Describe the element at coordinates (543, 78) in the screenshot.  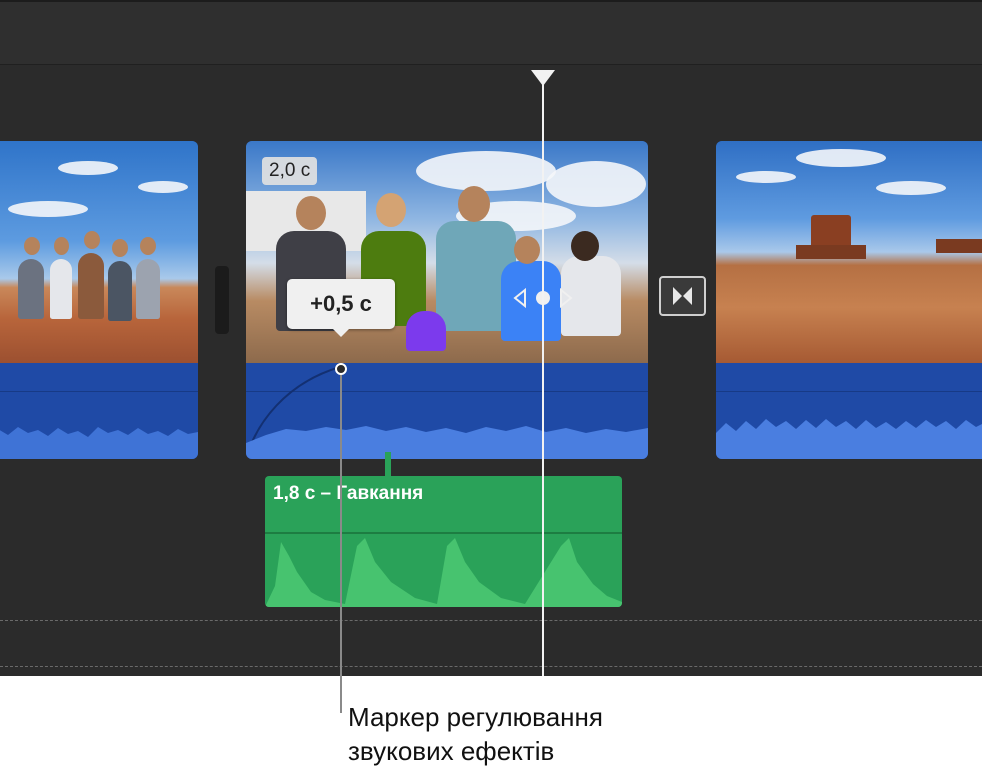
I see `playhead-marker-icon` at that location.